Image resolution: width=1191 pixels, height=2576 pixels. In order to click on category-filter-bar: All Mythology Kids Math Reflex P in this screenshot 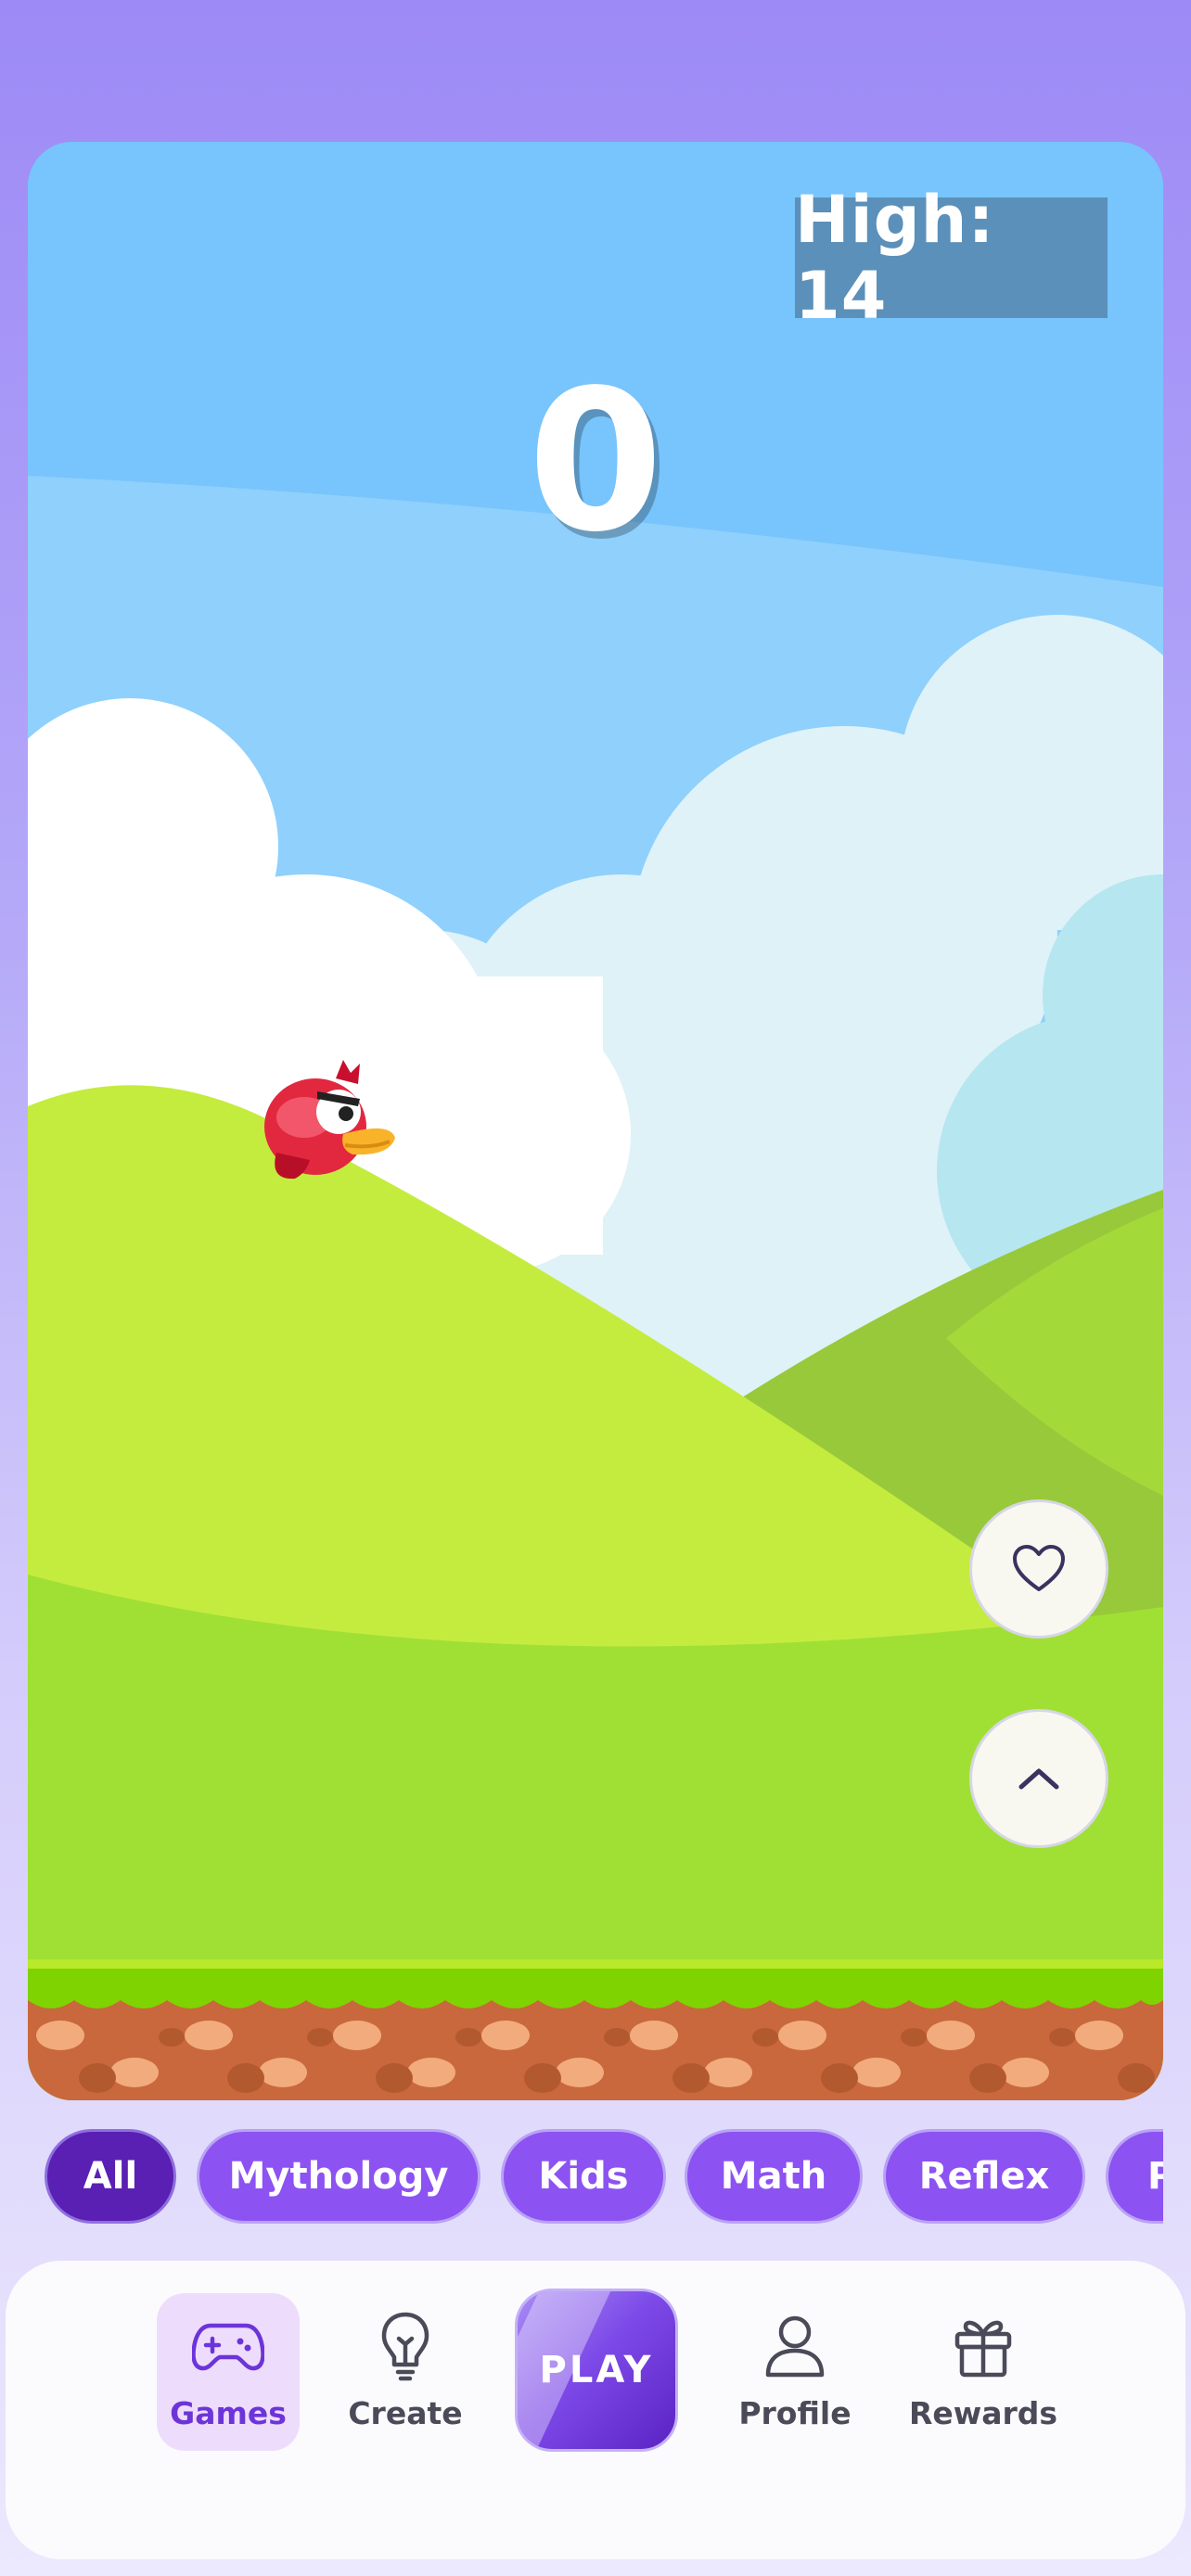, I will do `click(604, 2179)`.